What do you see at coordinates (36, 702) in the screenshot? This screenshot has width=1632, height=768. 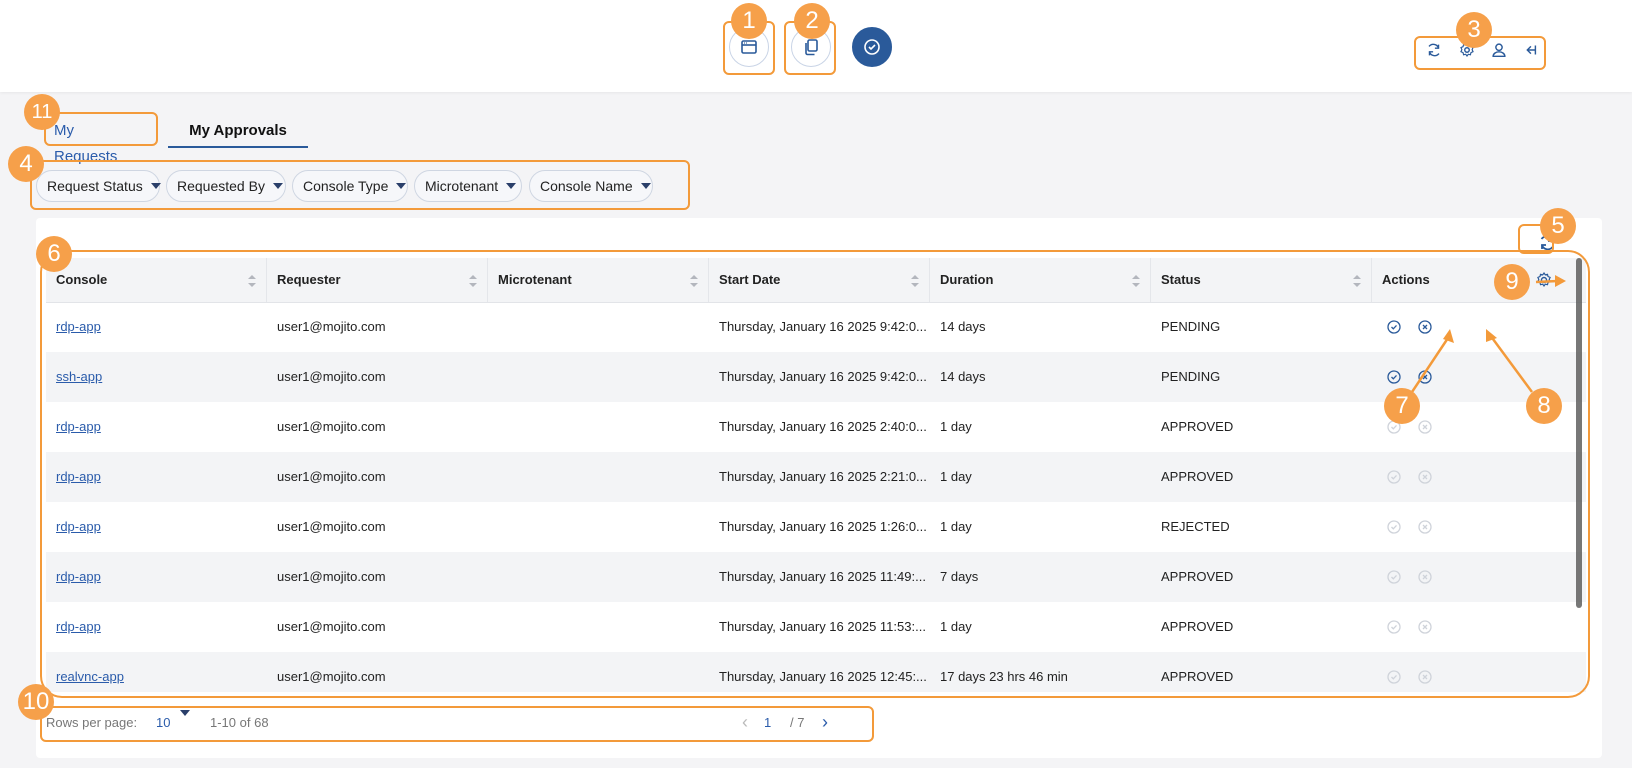 I see `annotation-badge: 10` at bounding box center [36, 702].